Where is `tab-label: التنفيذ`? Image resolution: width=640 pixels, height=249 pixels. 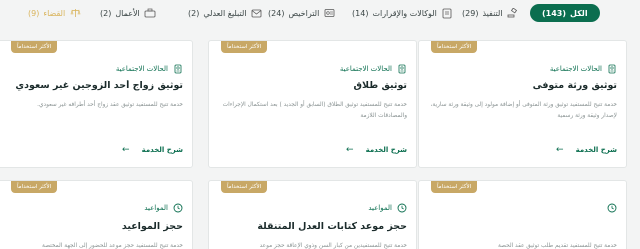 tab-label: التنفيذ is located at coordinates (492, 13).